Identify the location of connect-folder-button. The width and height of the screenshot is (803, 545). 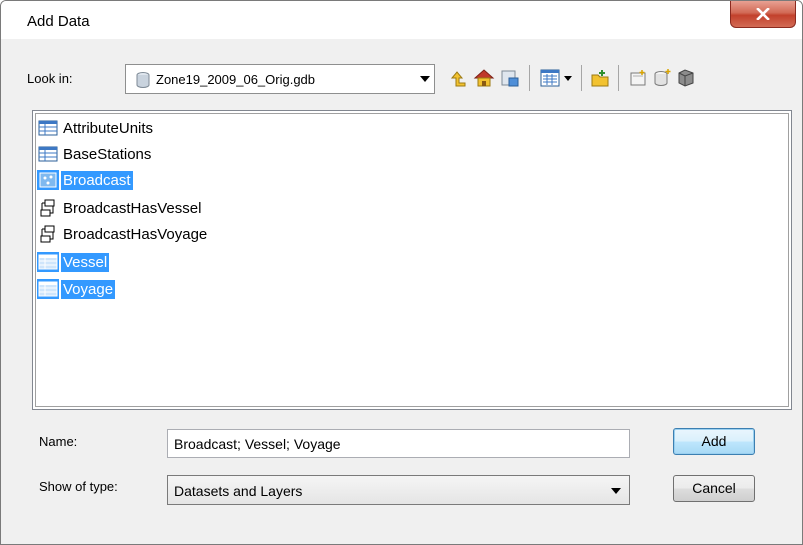
(510, 78).